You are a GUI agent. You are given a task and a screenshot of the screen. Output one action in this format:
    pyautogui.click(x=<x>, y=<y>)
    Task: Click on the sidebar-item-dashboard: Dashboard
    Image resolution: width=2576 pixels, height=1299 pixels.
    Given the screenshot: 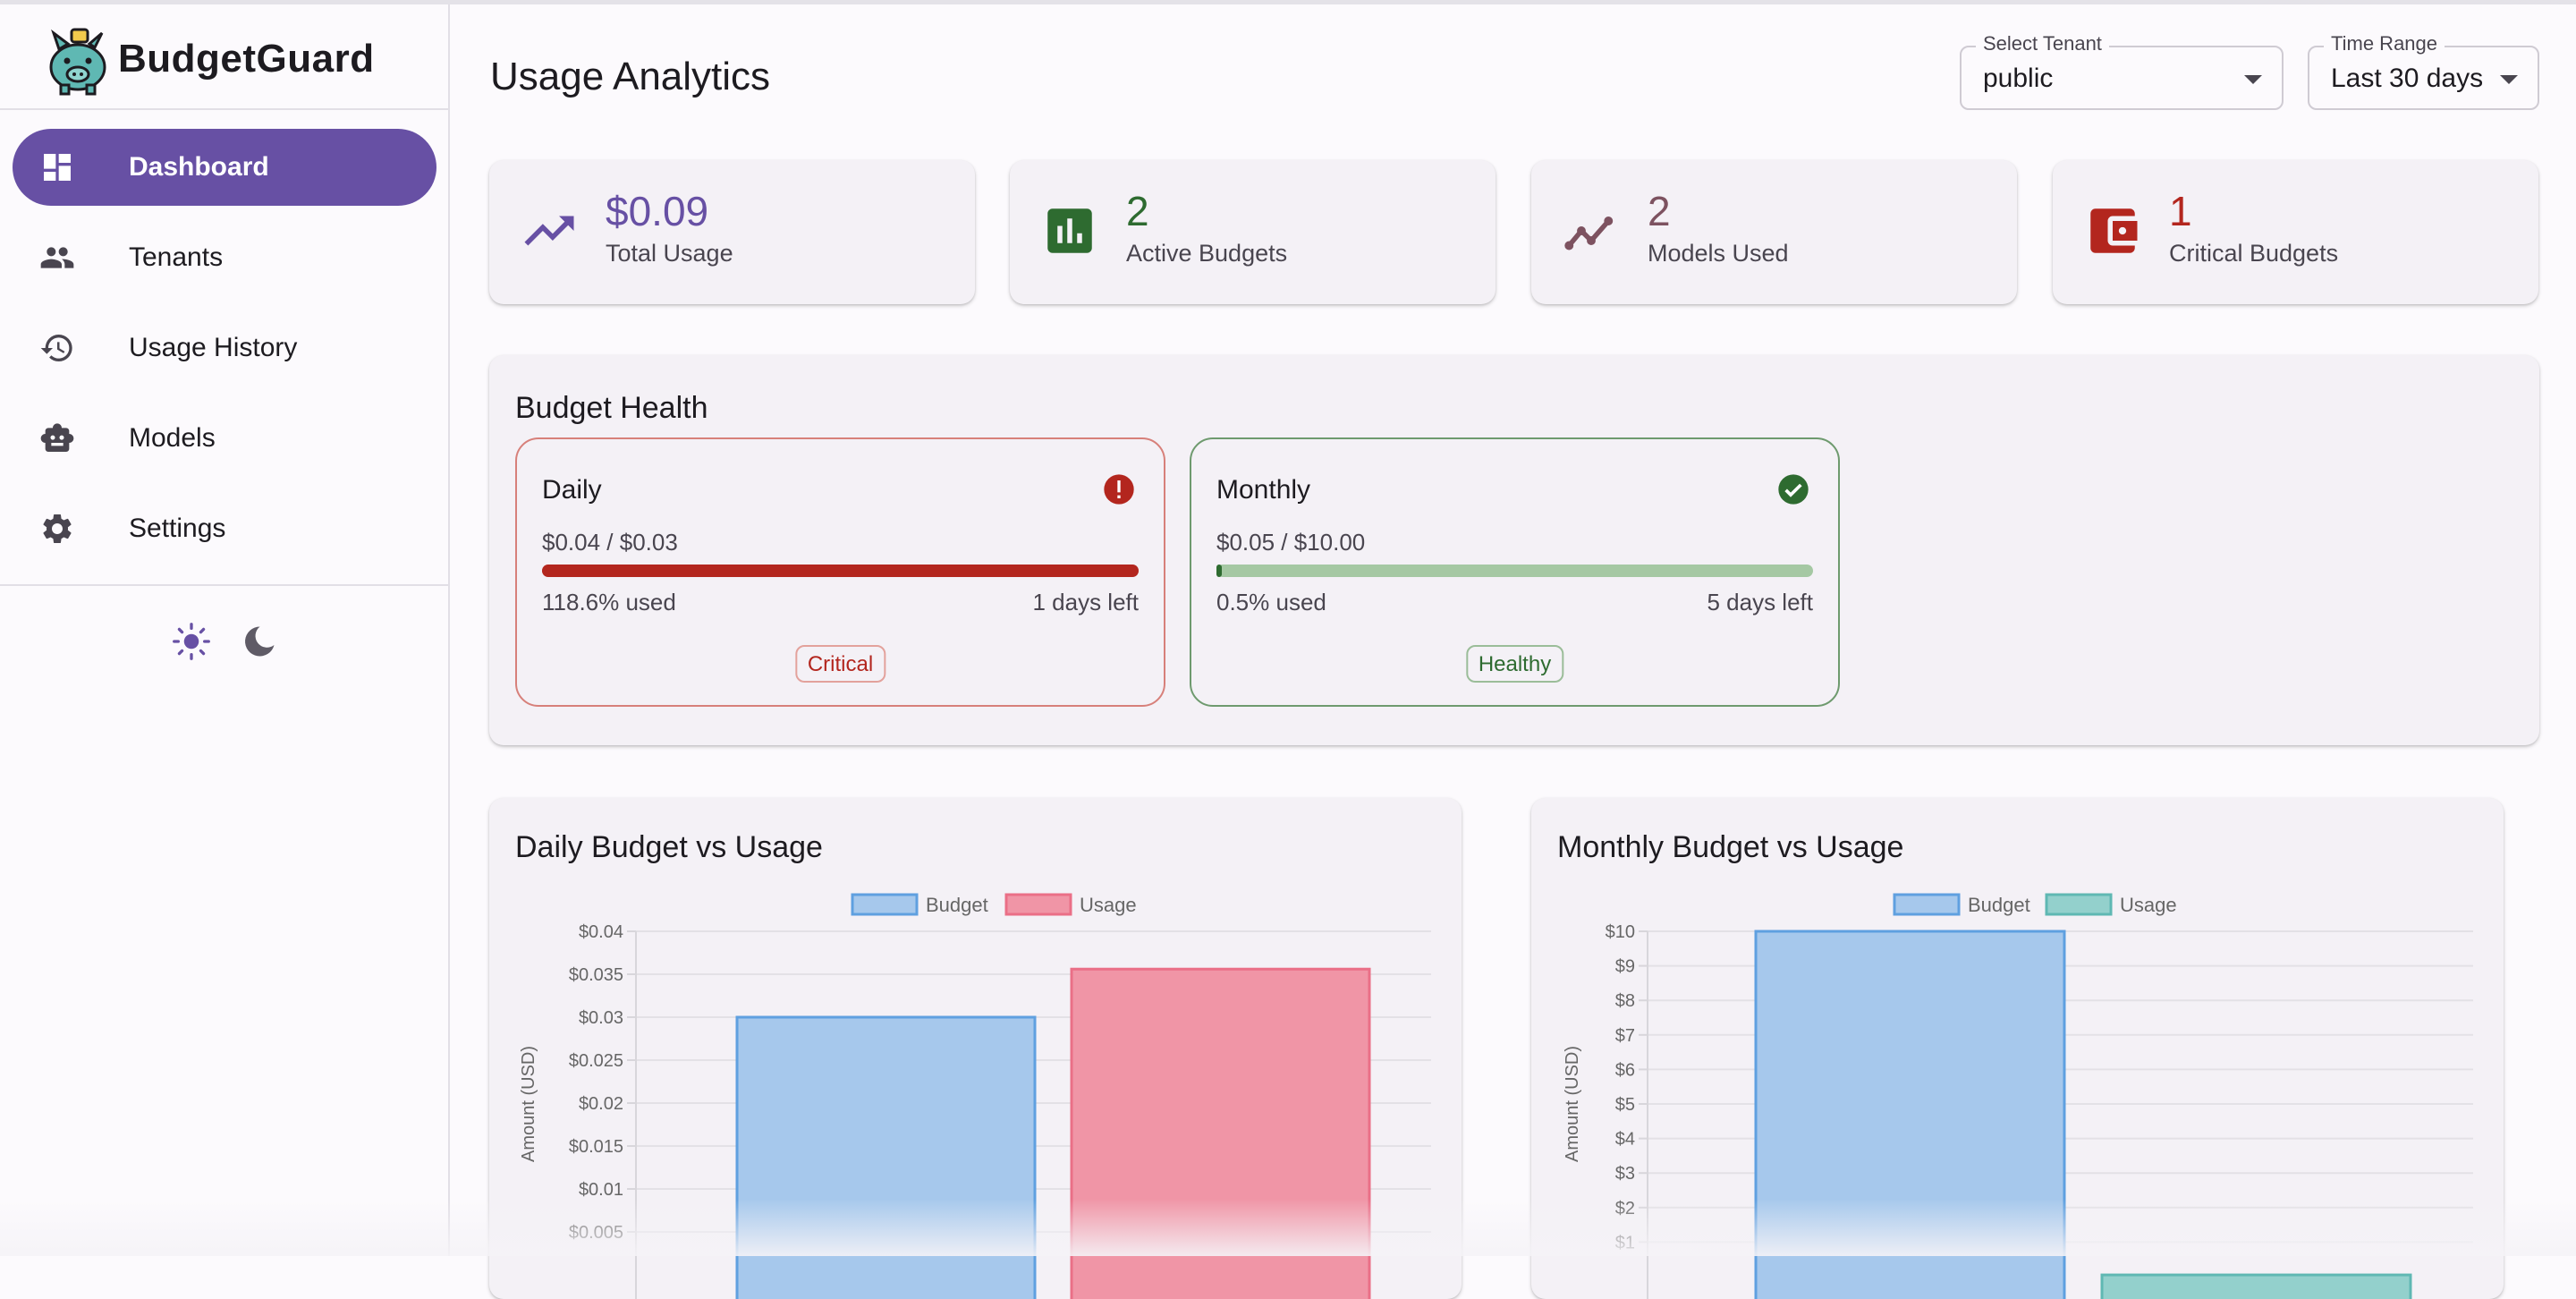 What is the action you would take?
    pyautogui.click(x=224, y=167)
    